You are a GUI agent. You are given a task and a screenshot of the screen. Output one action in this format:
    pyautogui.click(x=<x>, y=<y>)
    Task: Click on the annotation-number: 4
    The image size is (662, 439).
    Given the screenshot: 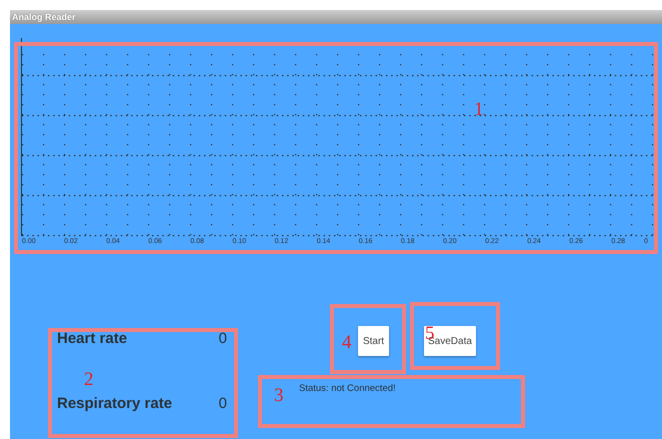 What is the action you would take?
    pyautogui.click(x=347, y=342)
    